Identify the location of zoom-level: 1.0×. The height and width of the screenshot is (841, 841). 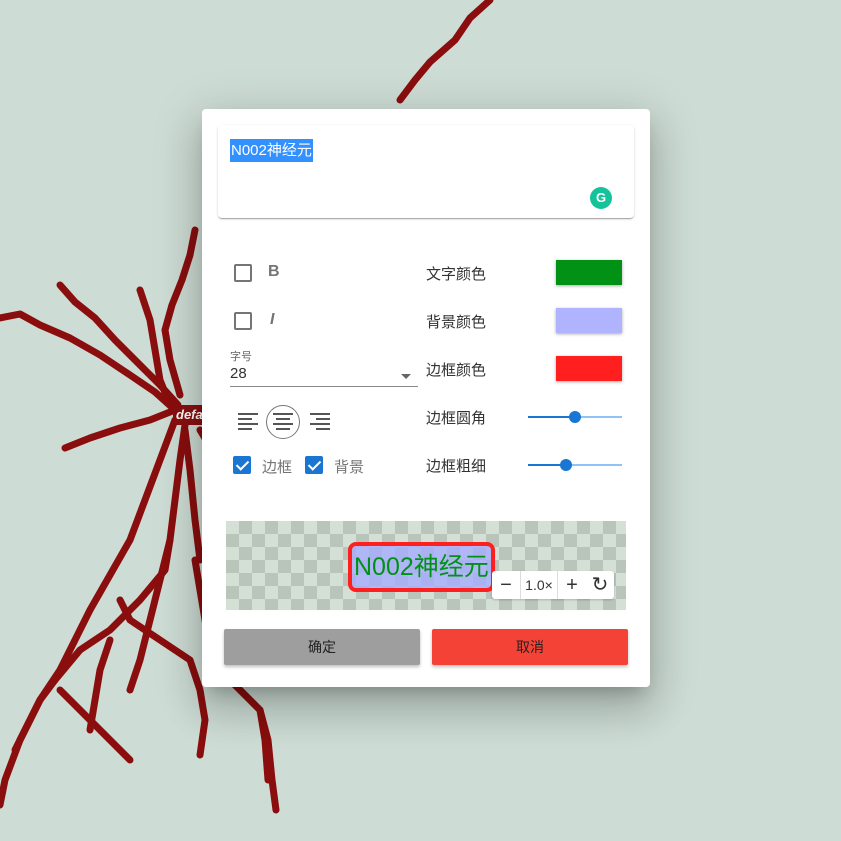
(539, 585).